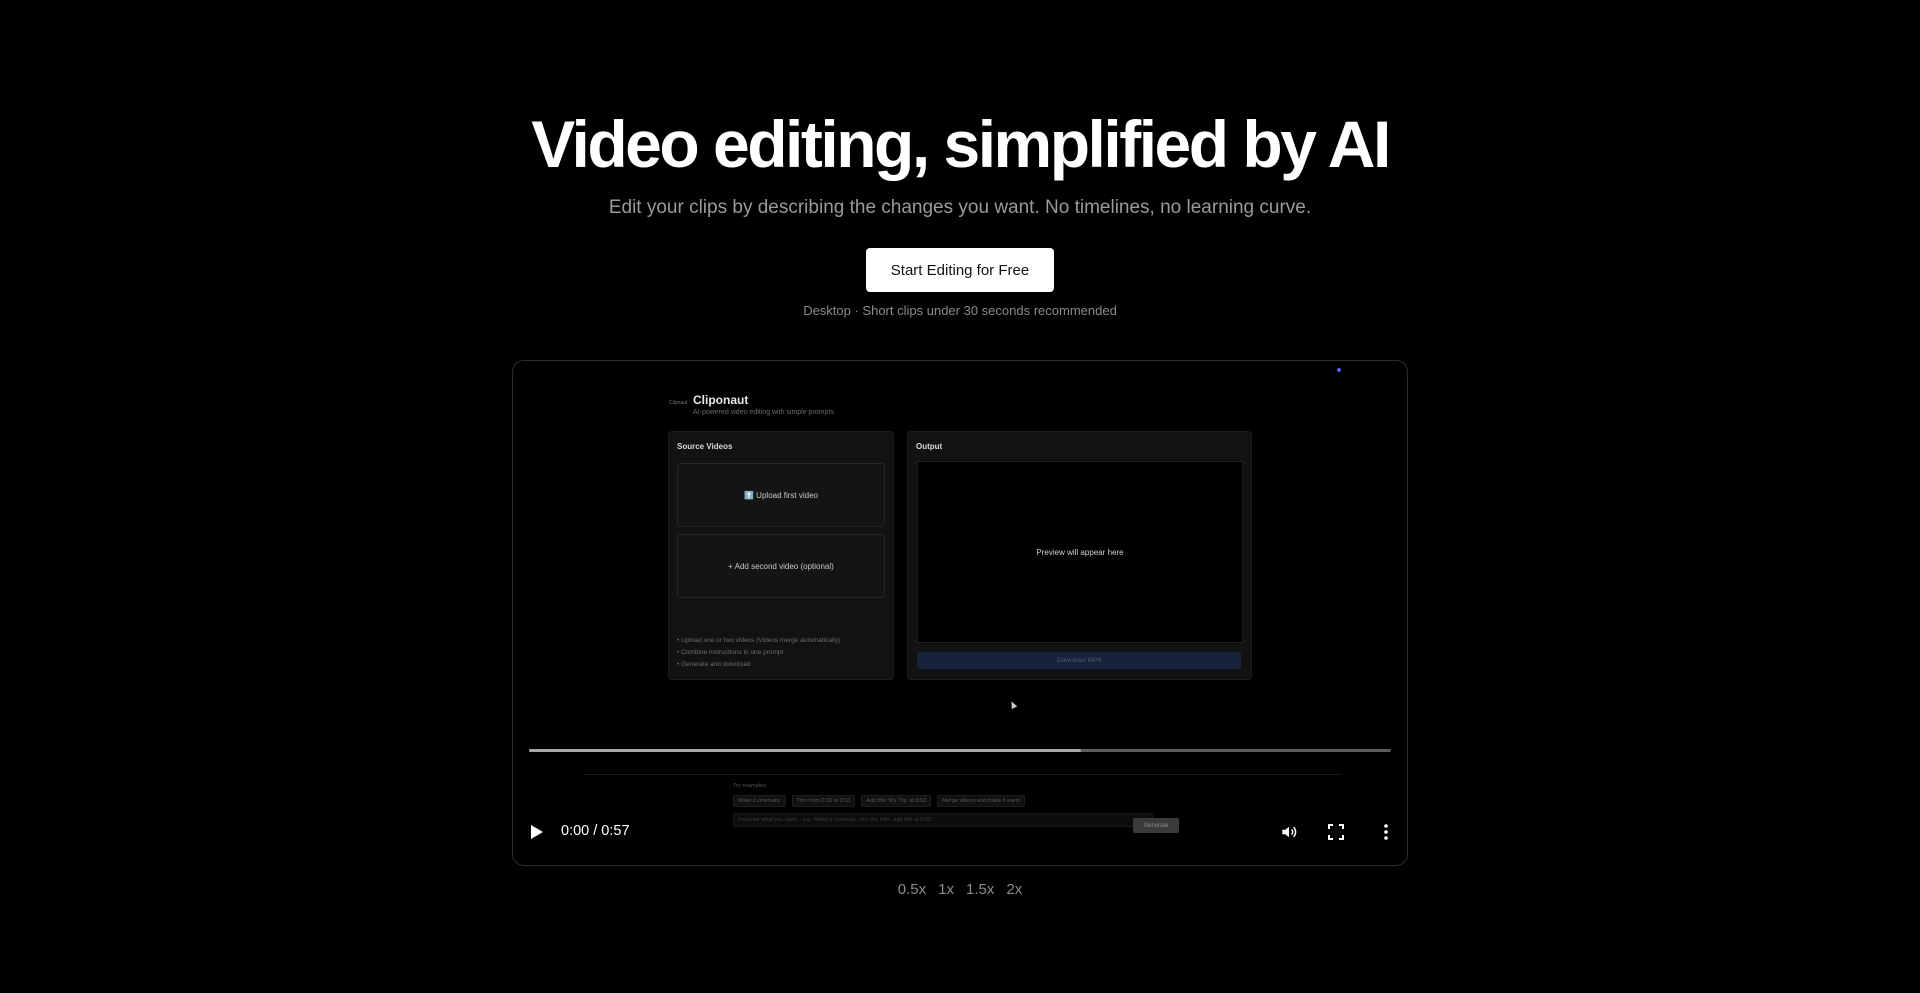 The width and height of the screenshot is (1920, 993). I want to click on example-chip: Add title 'My Trip' at 0:02, so click(896, 801).